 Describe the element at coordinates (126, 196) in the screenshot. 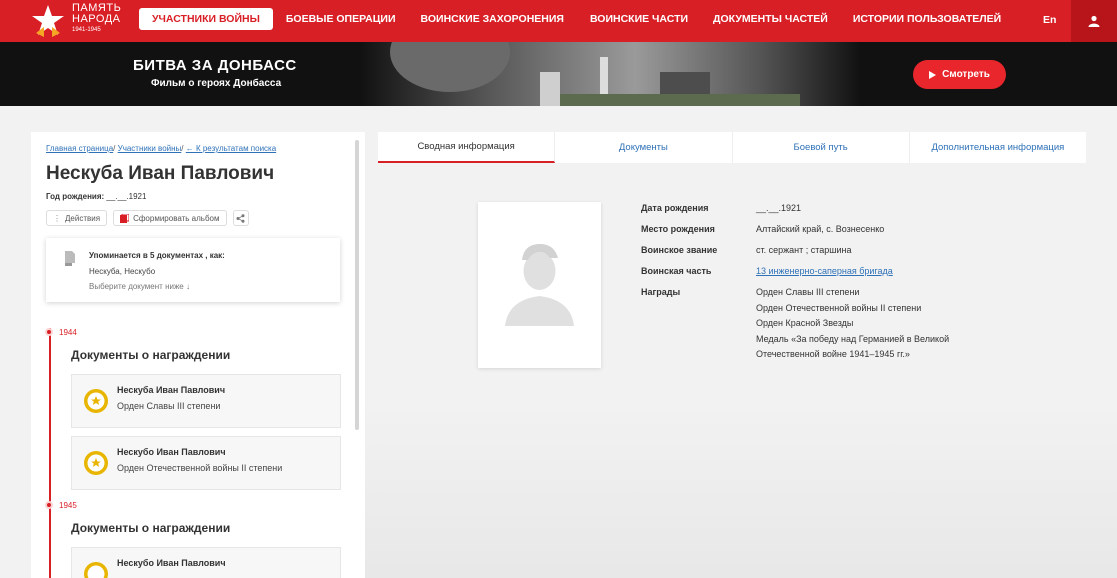

I see `birth-year-value: __.__.1921` at that location.